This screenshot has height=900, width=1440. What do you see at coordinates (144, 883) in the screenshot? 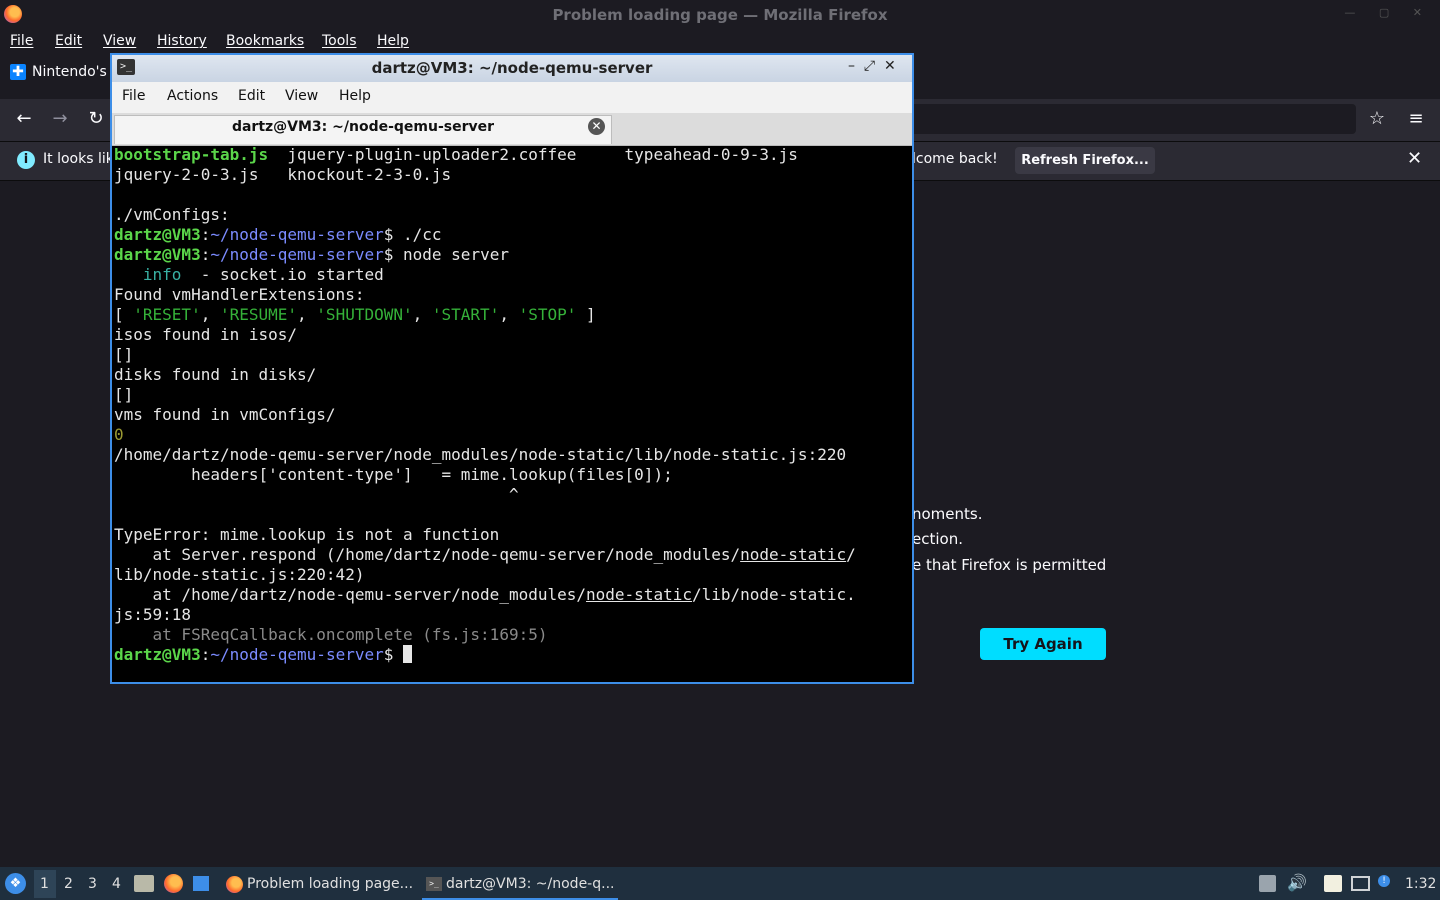
I see `file-manager-icon` at bounding box center [144, 883].